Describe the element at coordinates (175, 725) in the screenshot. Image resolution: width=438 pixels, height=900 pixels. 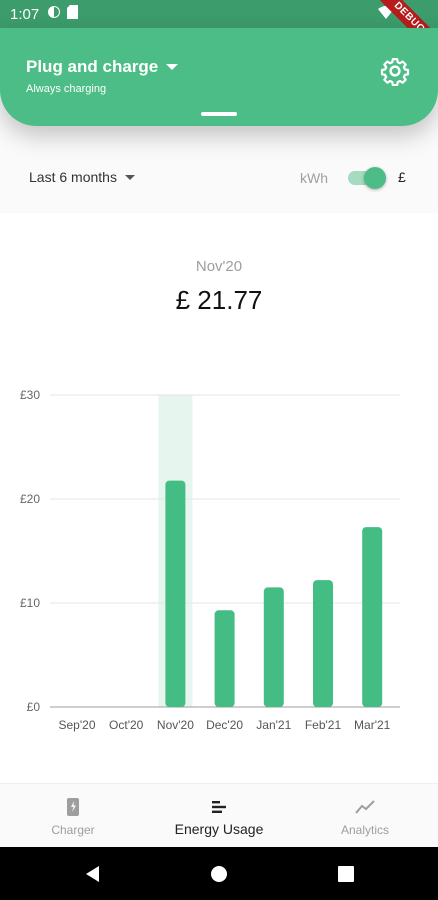
I see `x-tick-label: Nov'20` at that location.